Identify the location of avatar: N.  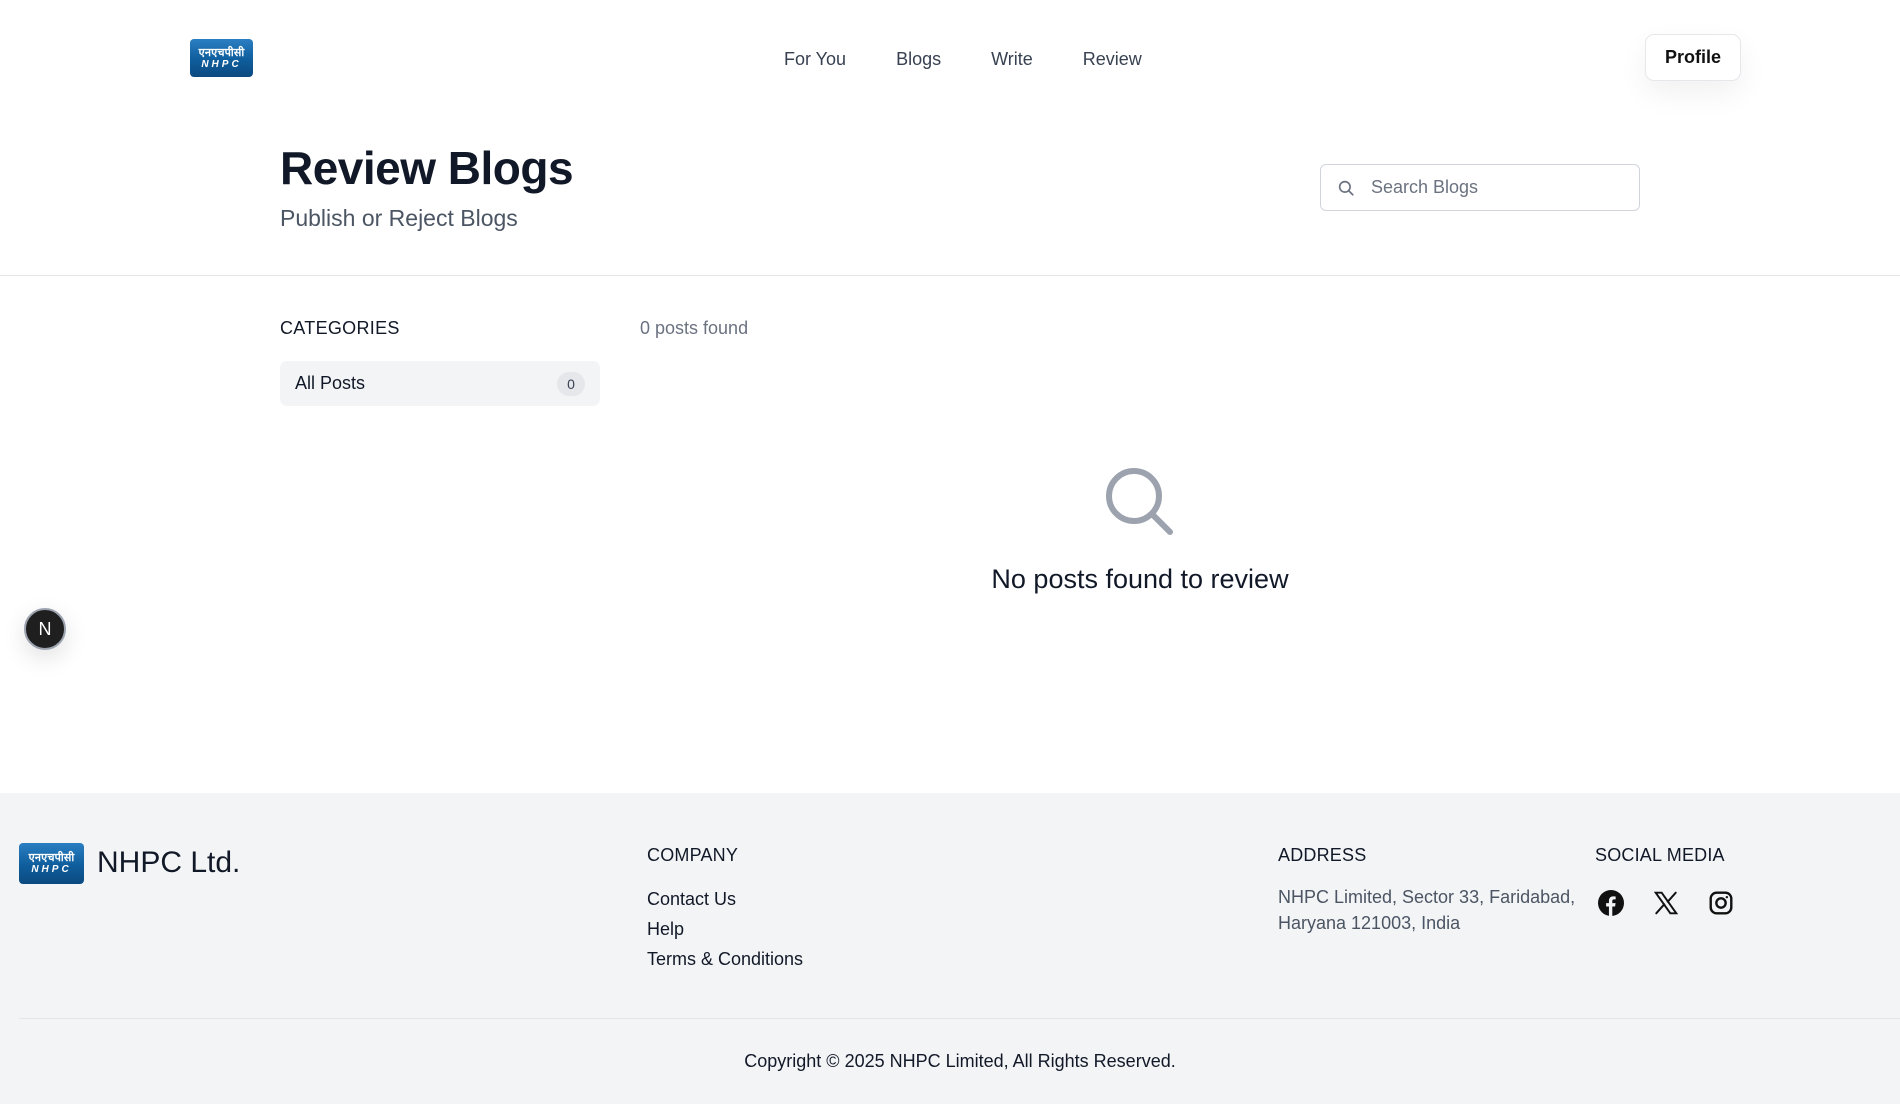
(45, 629).